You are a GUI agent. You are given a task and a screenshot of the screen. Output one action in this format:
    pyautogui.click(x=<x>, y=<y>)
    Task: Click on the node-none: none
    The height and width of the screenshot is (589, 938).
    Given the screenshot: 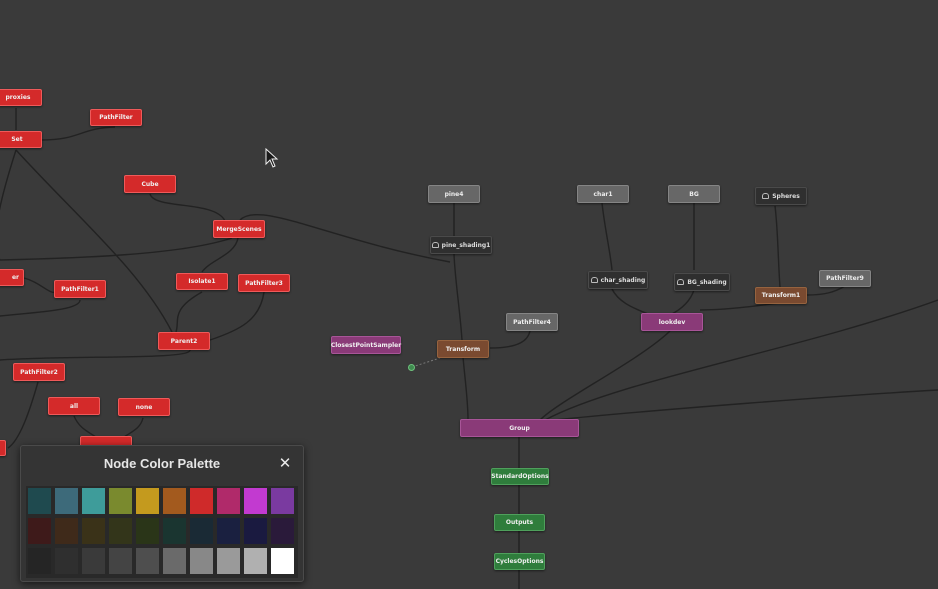 What is the action you would take?
    pyautogui.click(x=144, y=407)
    